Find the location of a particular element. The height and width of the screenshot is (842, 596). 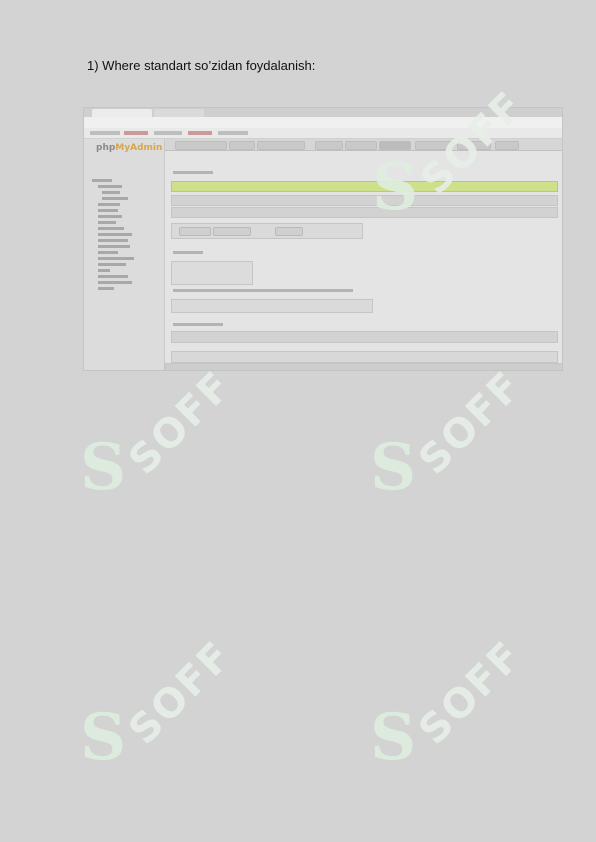

document-heading: 1) Where standart so’zidan foydalanish: is located at coordinates (201, 65).